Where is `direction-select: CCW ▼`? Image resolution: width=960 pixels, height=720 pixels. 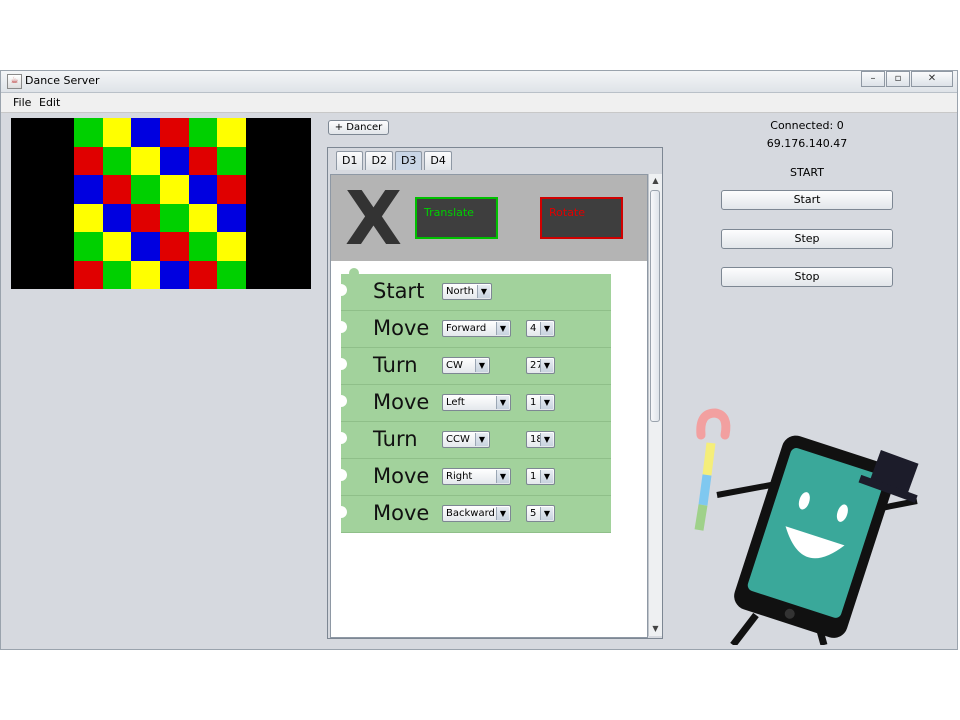
direction-select: CCW ▼ is located at coordinates (466, 439).